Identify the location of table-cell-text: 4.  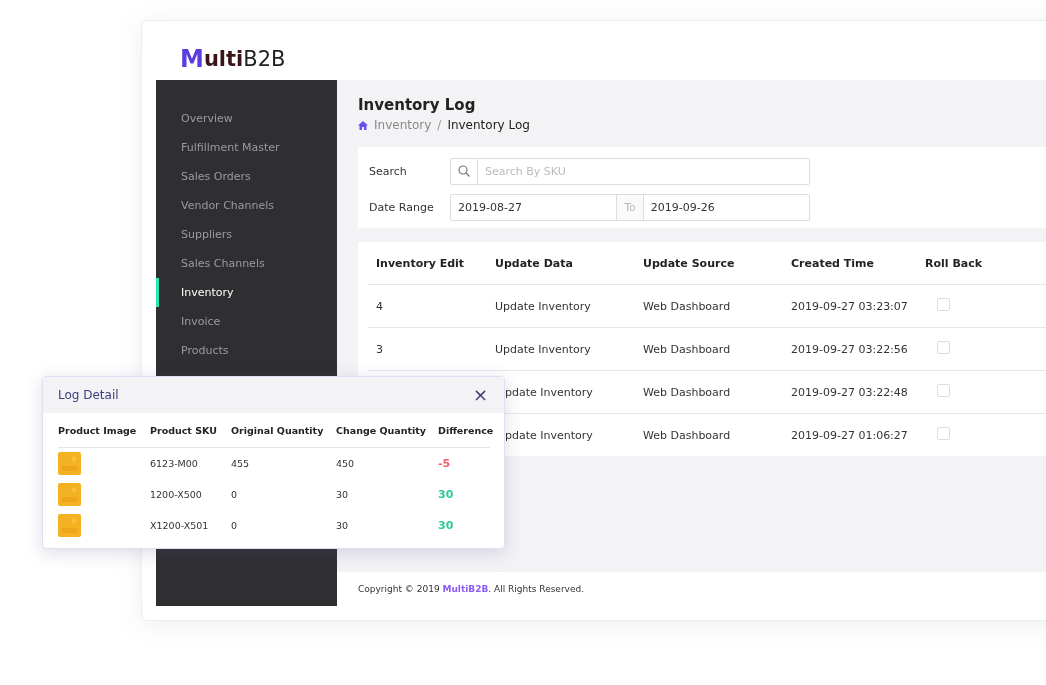
(380, 306).